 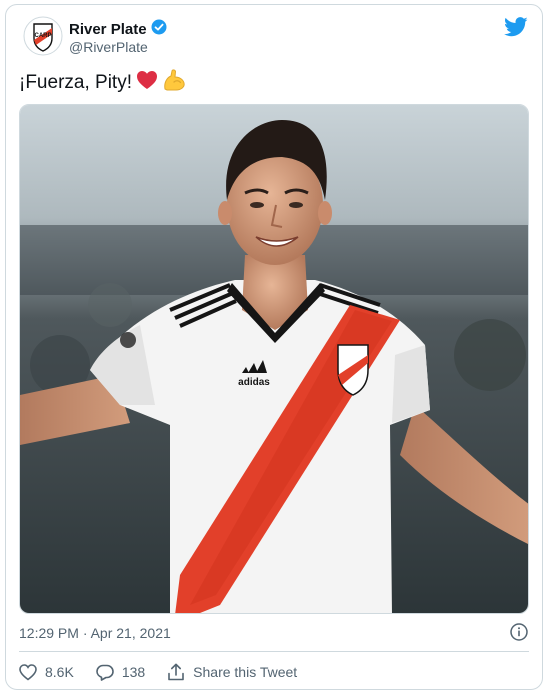 I want to click on avatar: CARP, so click(x=43, y=36).